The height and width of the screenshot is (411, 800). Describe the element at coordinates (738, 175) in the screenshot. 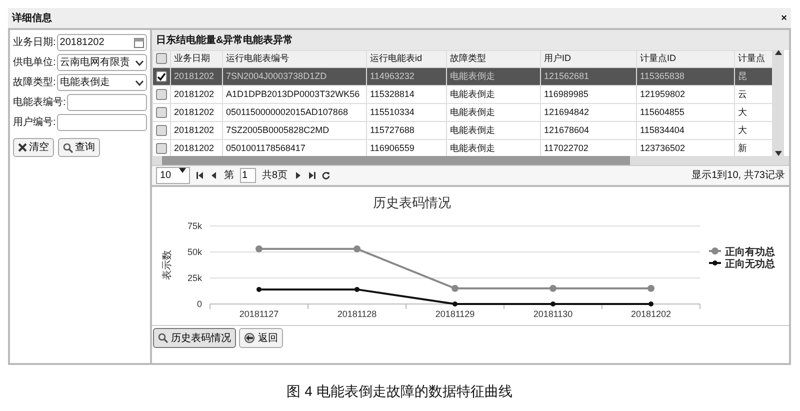

I see `record-summary: 显示1到10, 共73记录` at that location.